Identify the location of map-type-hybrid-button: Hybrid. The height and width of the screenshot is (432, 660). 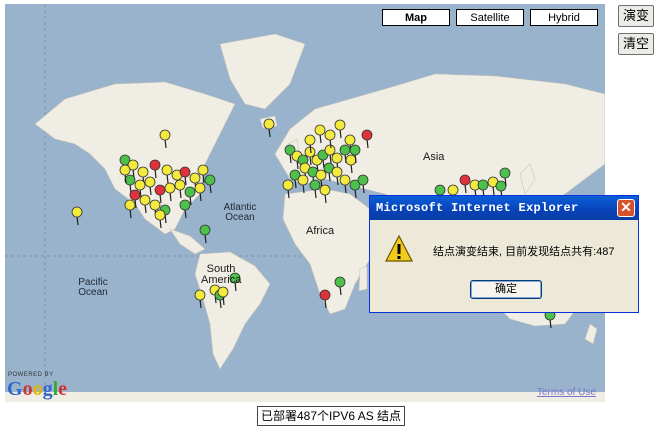
(564, 17).